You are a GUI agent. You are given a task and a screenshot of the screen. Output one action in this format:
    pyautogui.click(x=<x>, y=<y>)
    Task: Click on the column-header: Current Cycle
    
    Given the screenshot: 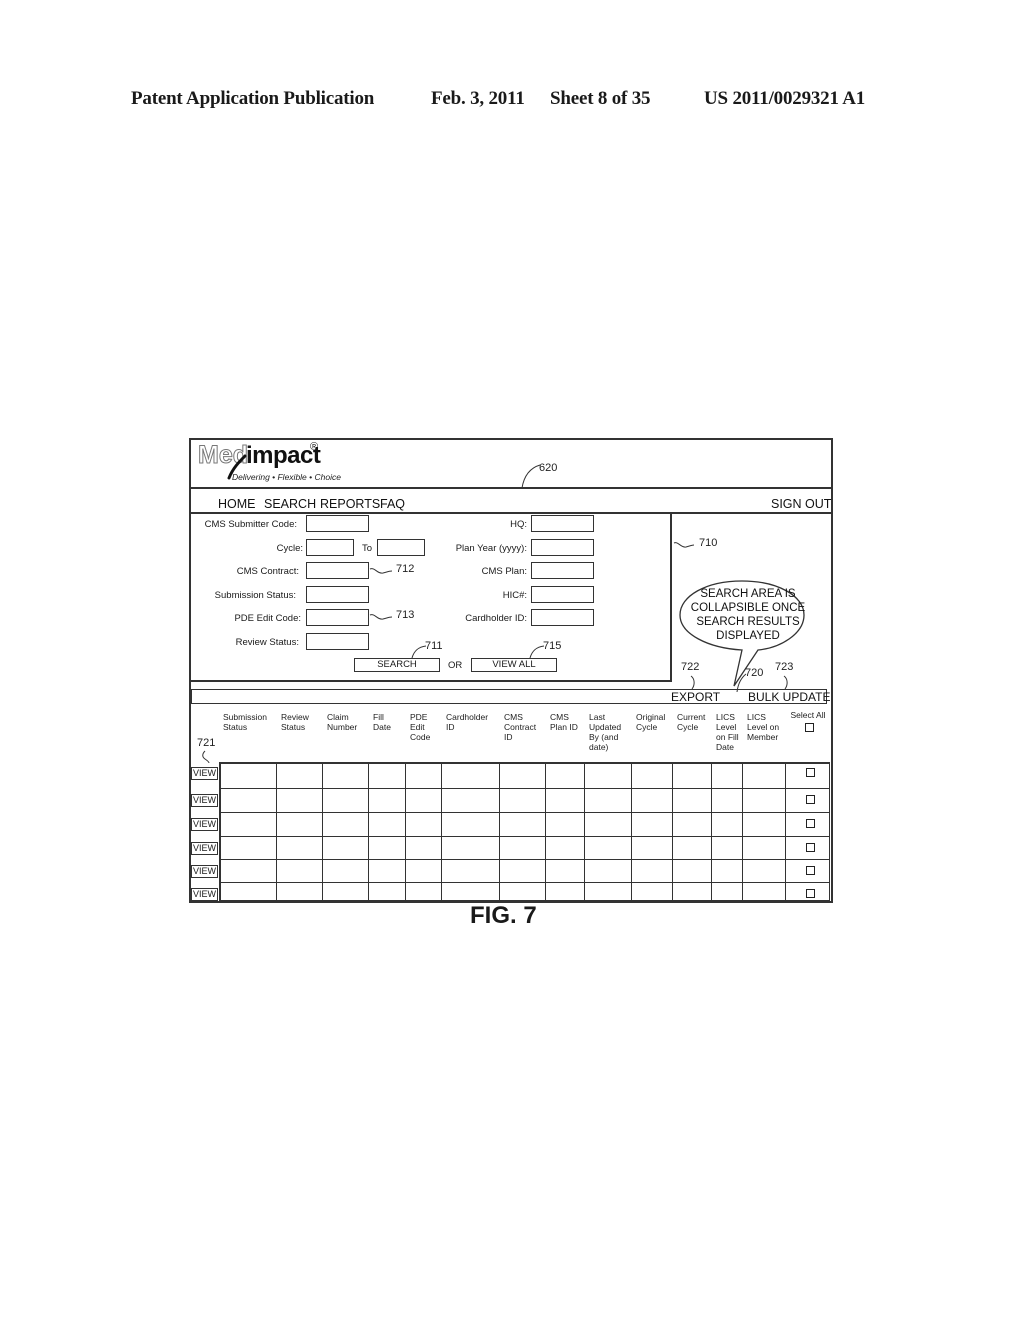 What is the action you would take?
    pyautogui.click(x=691, y=722)
    